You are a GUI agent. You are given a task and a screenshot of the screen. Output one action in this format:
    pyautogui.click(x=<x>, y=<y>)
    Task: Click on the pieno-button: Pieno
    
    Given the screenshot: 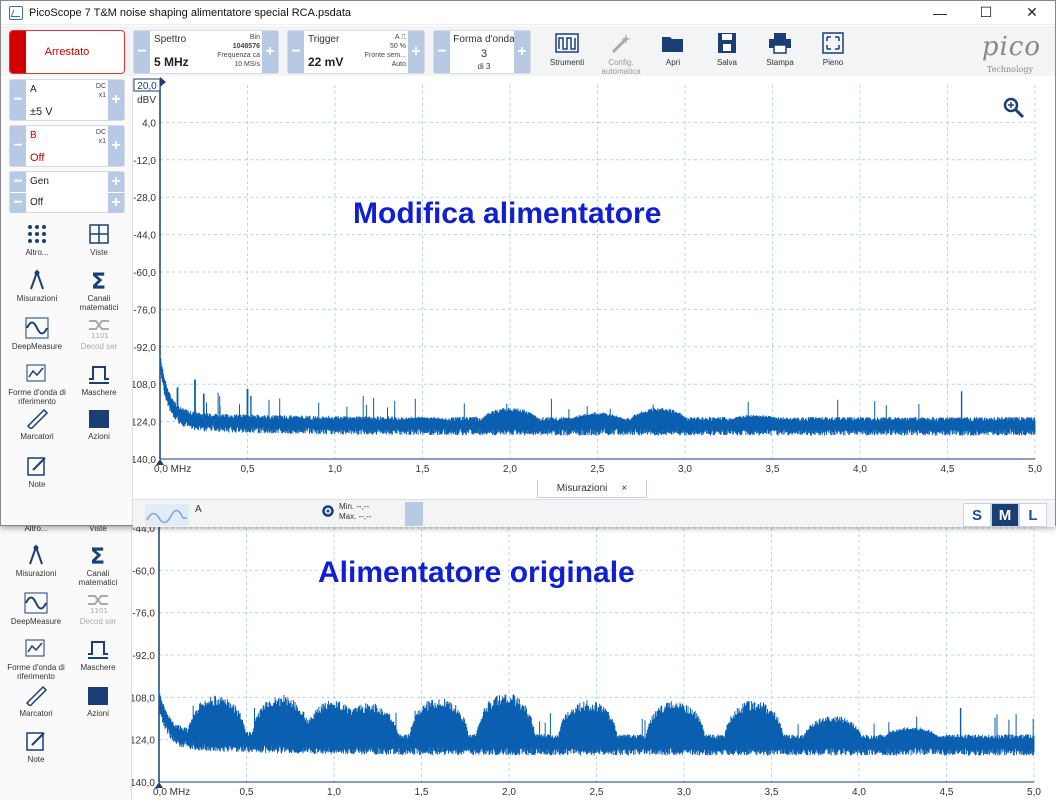 What is the action you would take?
    pyautogui.click(x=833, y=52)
    